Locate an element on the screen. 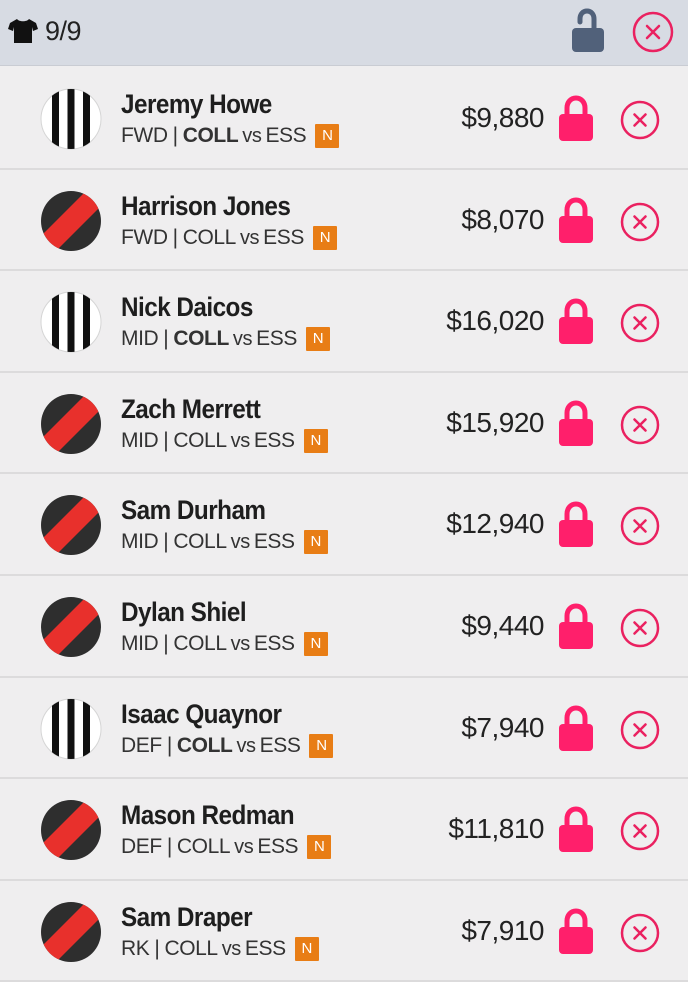 The height and width of the screenshot is (982, 688). close-circle-icon is located at coordinates (653, 32).